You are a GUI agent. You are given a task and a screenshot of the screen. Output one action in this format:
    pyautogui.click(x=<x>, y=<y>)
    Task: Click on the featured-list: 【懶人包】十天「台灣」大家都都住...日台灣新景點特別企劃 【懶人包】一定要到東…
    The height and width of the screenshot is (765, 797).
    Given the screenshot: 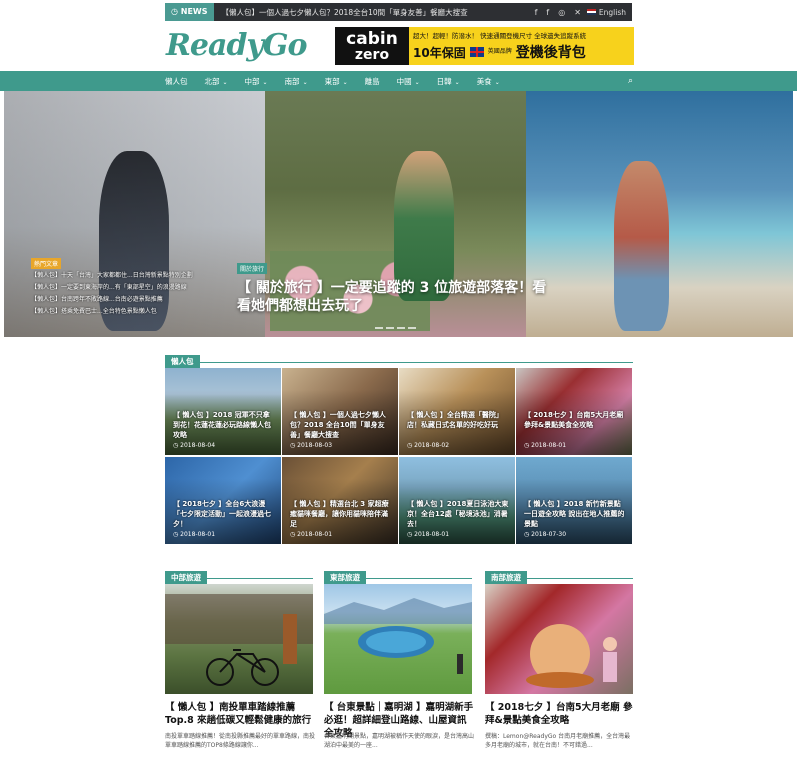 What is the action you would take?
    pyautogui.click(x=123, y=294)
    